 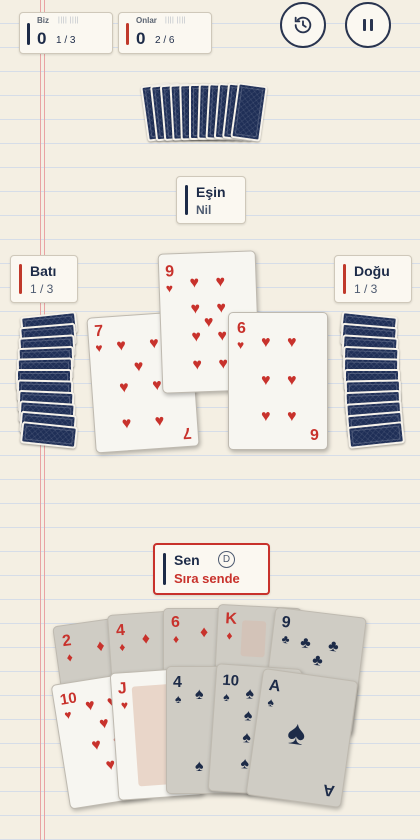 I want to click on pause-button, so click(x=368, y=25).